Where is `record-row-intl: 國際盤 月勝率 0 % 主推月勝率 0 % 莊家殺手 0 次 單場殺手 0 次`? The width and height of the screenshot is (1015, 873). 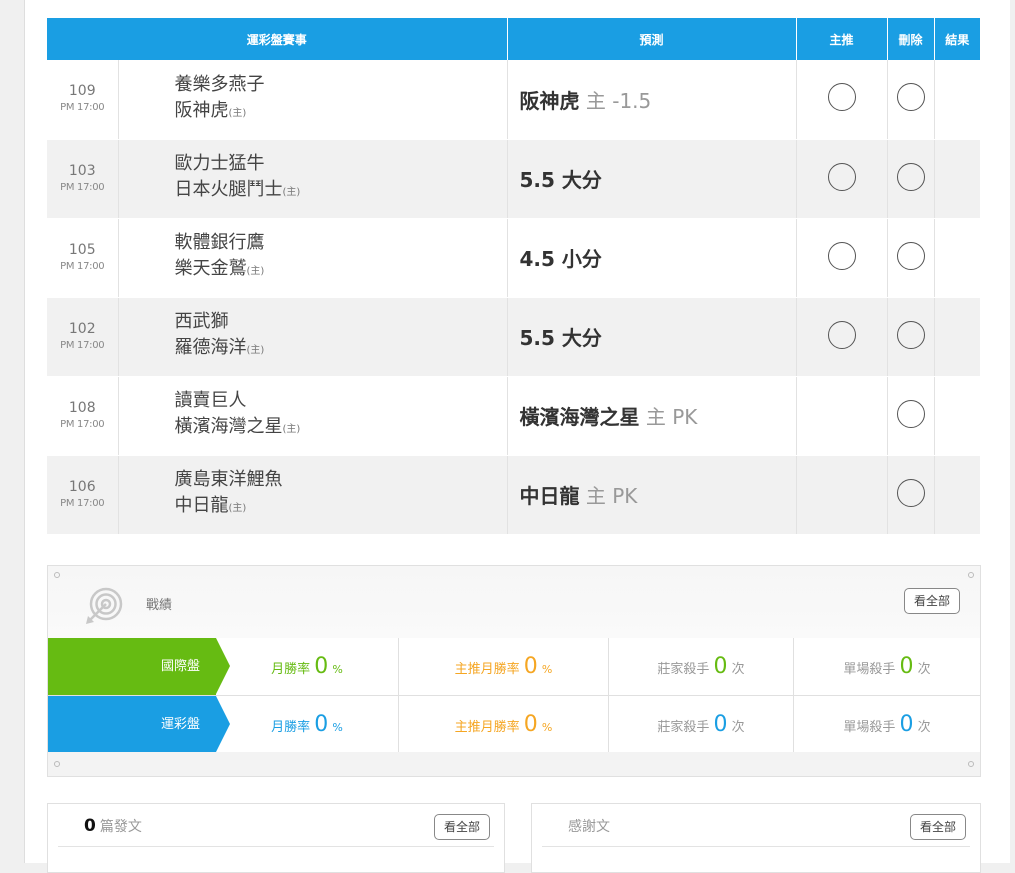
record-row-intl: 國際盤 月勝率 0 % 主推月勝率 0 % 莊家殺手 0 次 單場殺手 0 次 is located at coordinates (514, 667).